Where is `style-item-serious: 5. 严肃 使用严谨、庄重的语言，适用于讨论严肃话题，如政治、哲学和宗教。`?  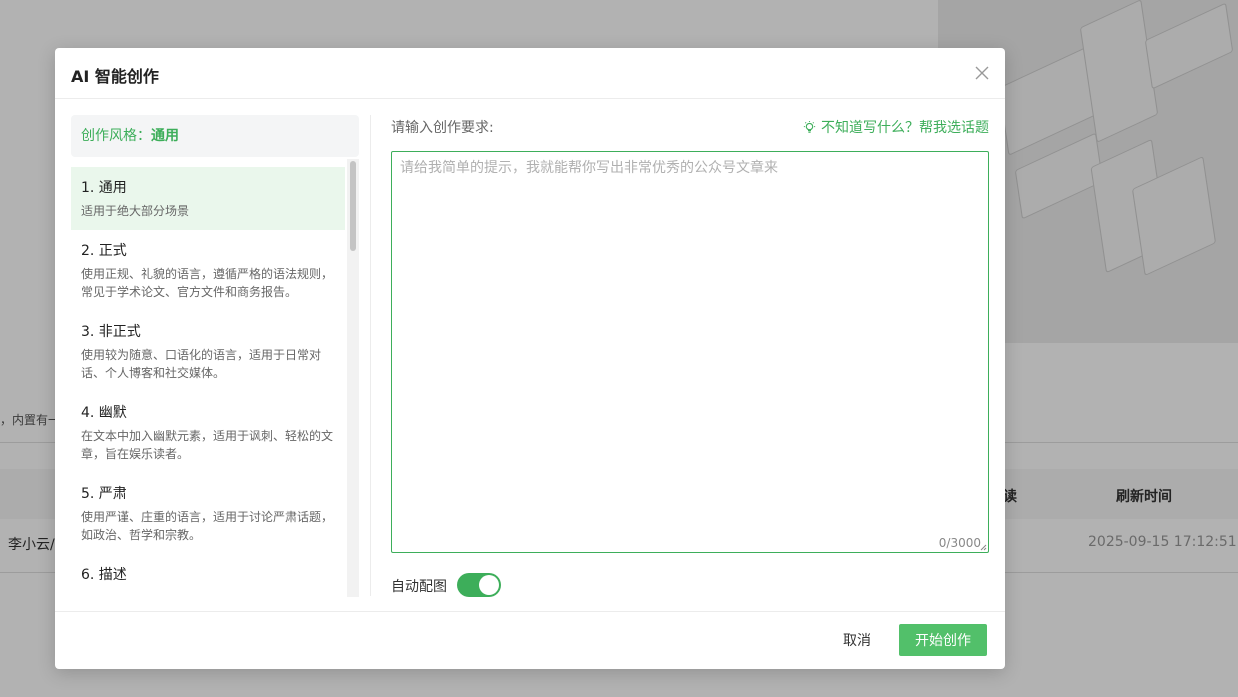
style-item-serious: 5. 严肃 使用严谨、庄重的语言，适用于讨论严肃话题，如政治、哲学和宗教。 is located at coordinates (208, 513).